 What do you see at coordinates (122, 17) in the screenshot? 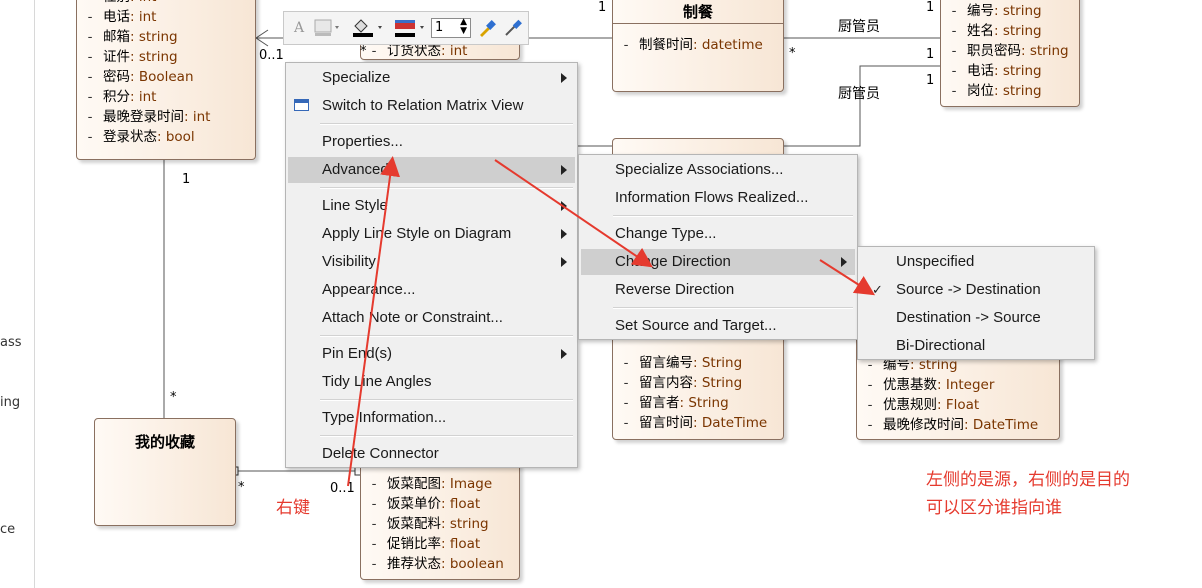
I see `attr-row: - 电话: int` at bounding box center [122, 17].